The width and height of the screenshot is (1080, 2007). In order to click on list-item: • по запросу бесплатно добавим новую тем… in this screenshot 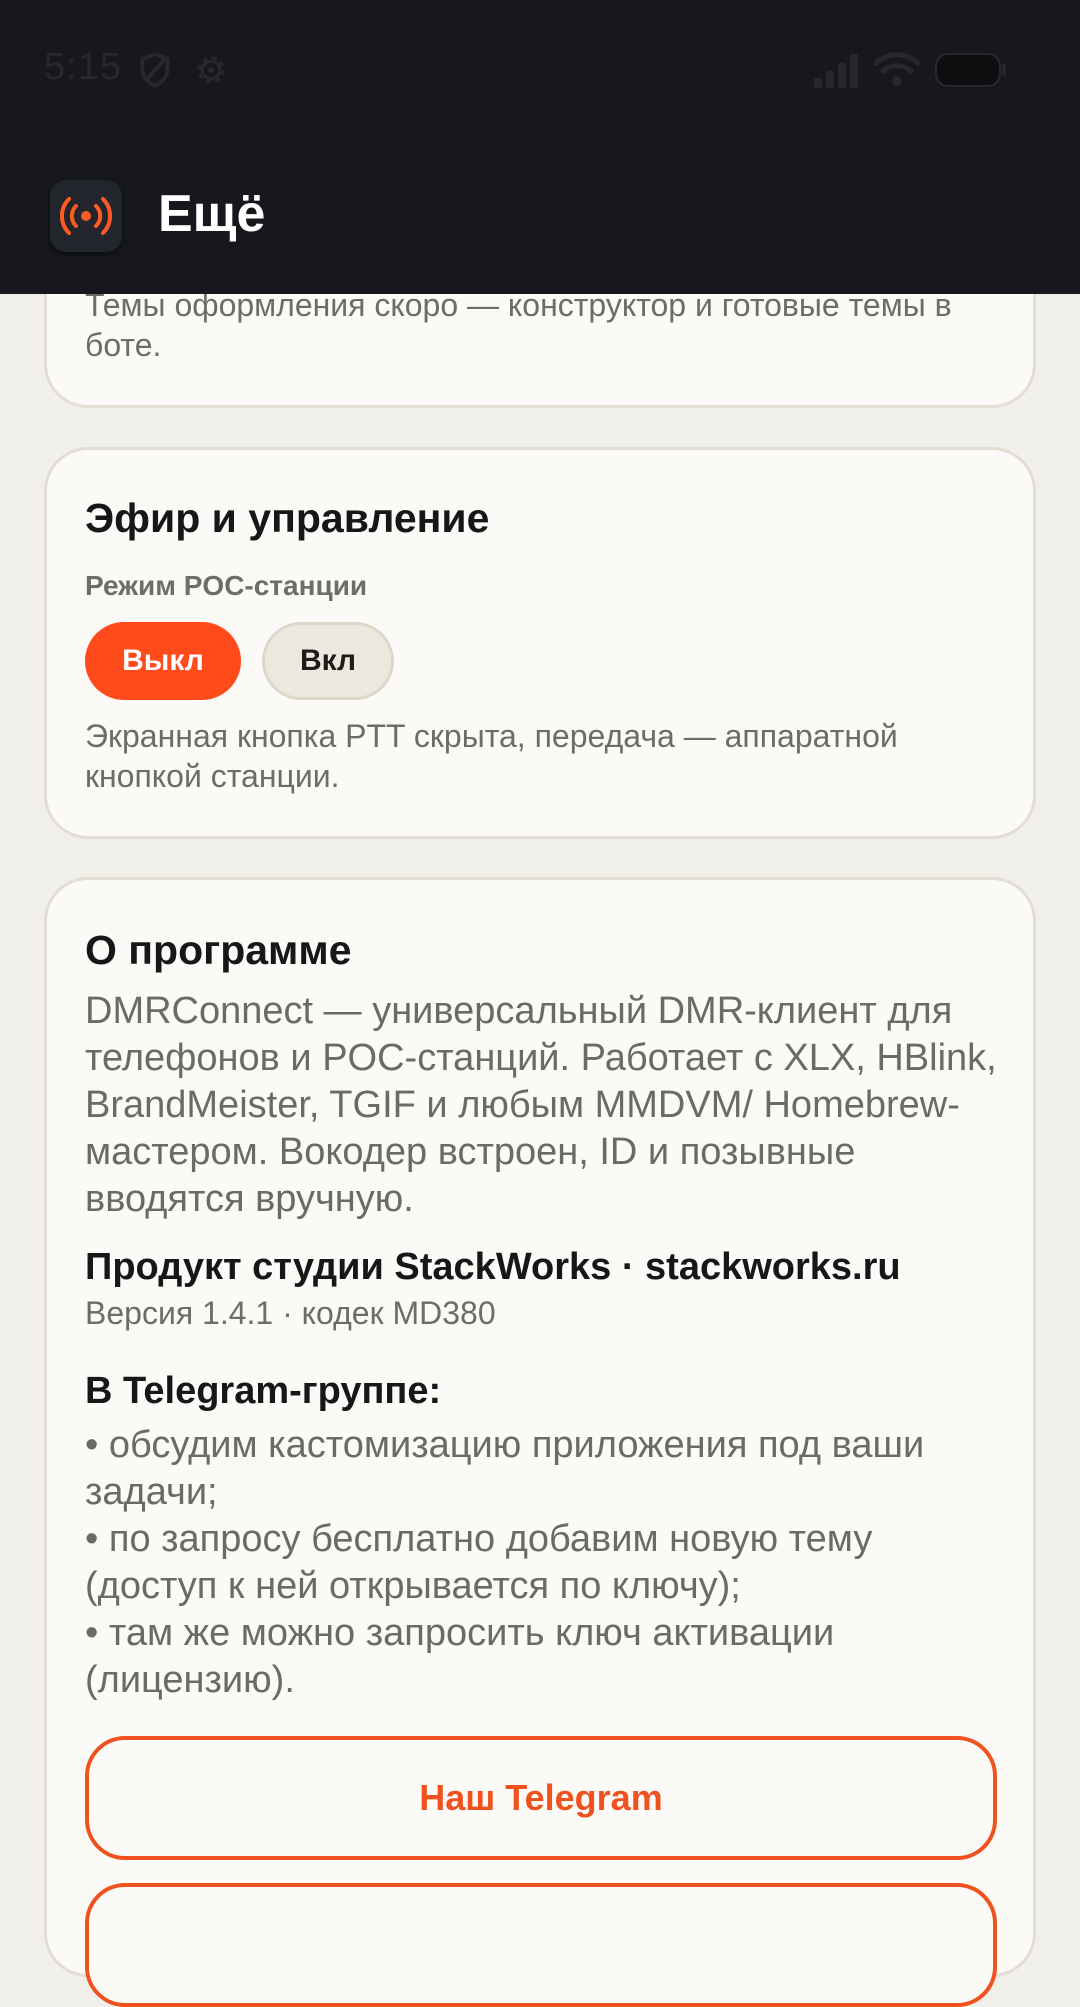, I will do `click(479, 1562)`.